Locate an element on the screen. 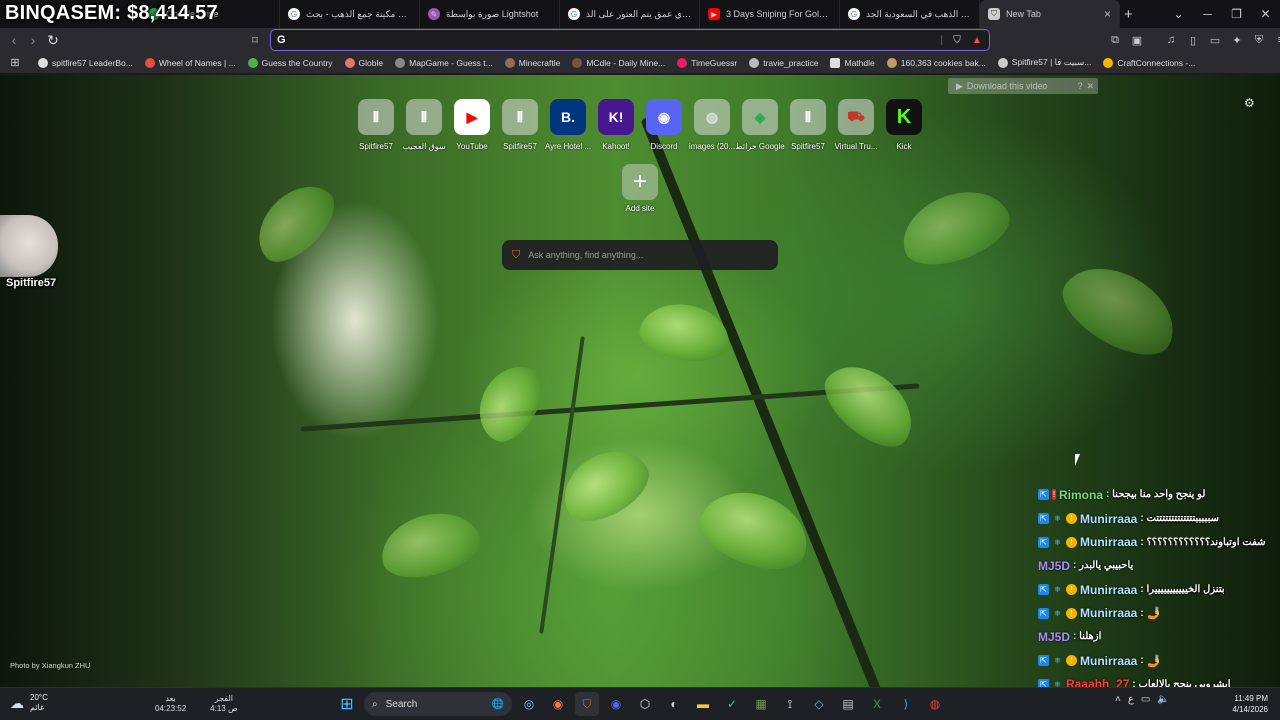 The image size is (1280, 720). brave-icon: ⛉ is located at coordinates (587, 704).